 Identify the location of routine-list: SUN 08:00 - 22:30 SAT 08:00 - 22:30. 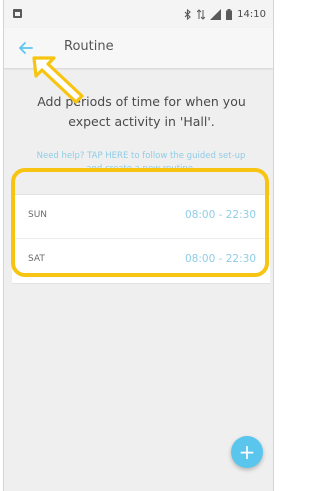
(141, 239).